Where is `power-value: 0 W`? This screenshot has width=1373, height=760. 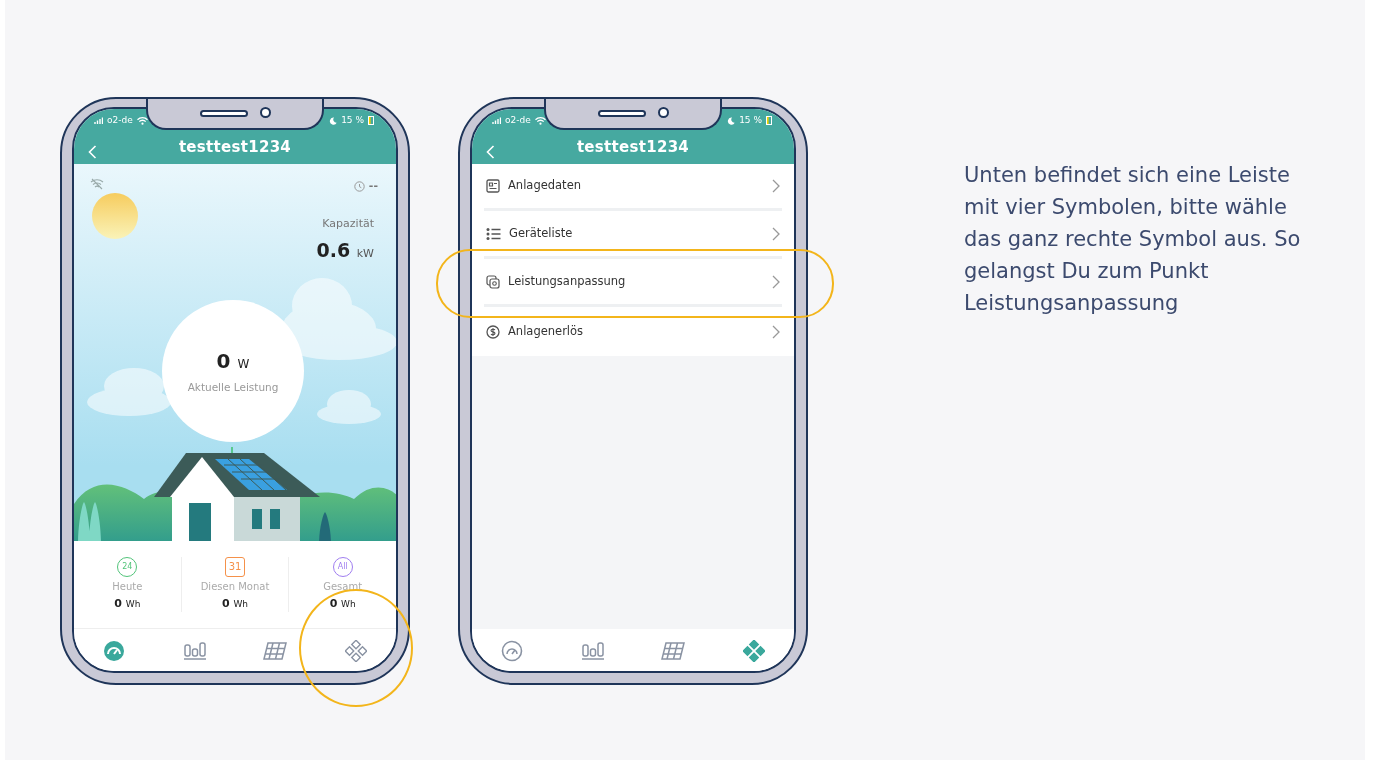 power-value: 0 W is located at coordinates (233, 362).